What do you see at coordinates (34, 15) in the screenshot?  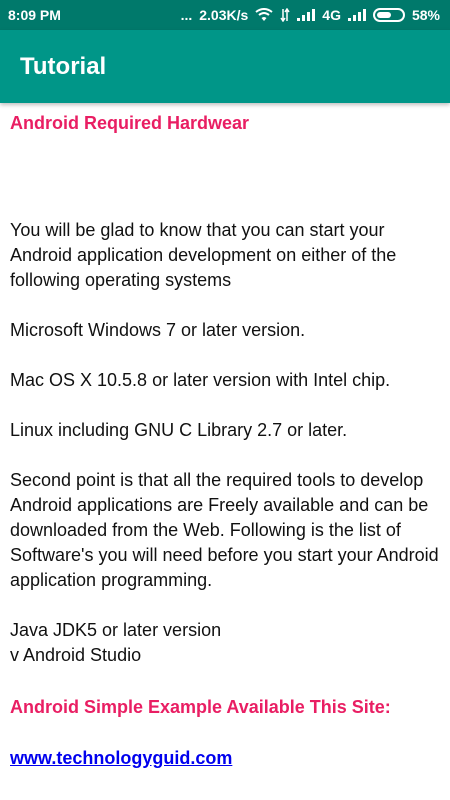 I see `status-time: 8:09 PM` at bounding box center [34, 15].